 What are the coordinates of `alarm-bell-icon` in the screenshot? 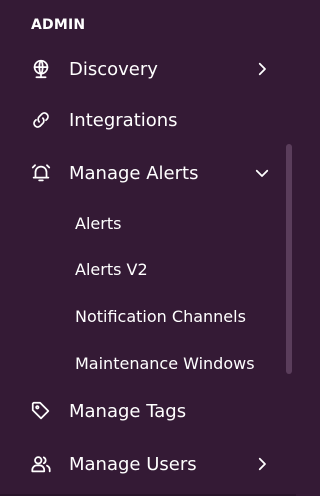 It's located at (41, 173).